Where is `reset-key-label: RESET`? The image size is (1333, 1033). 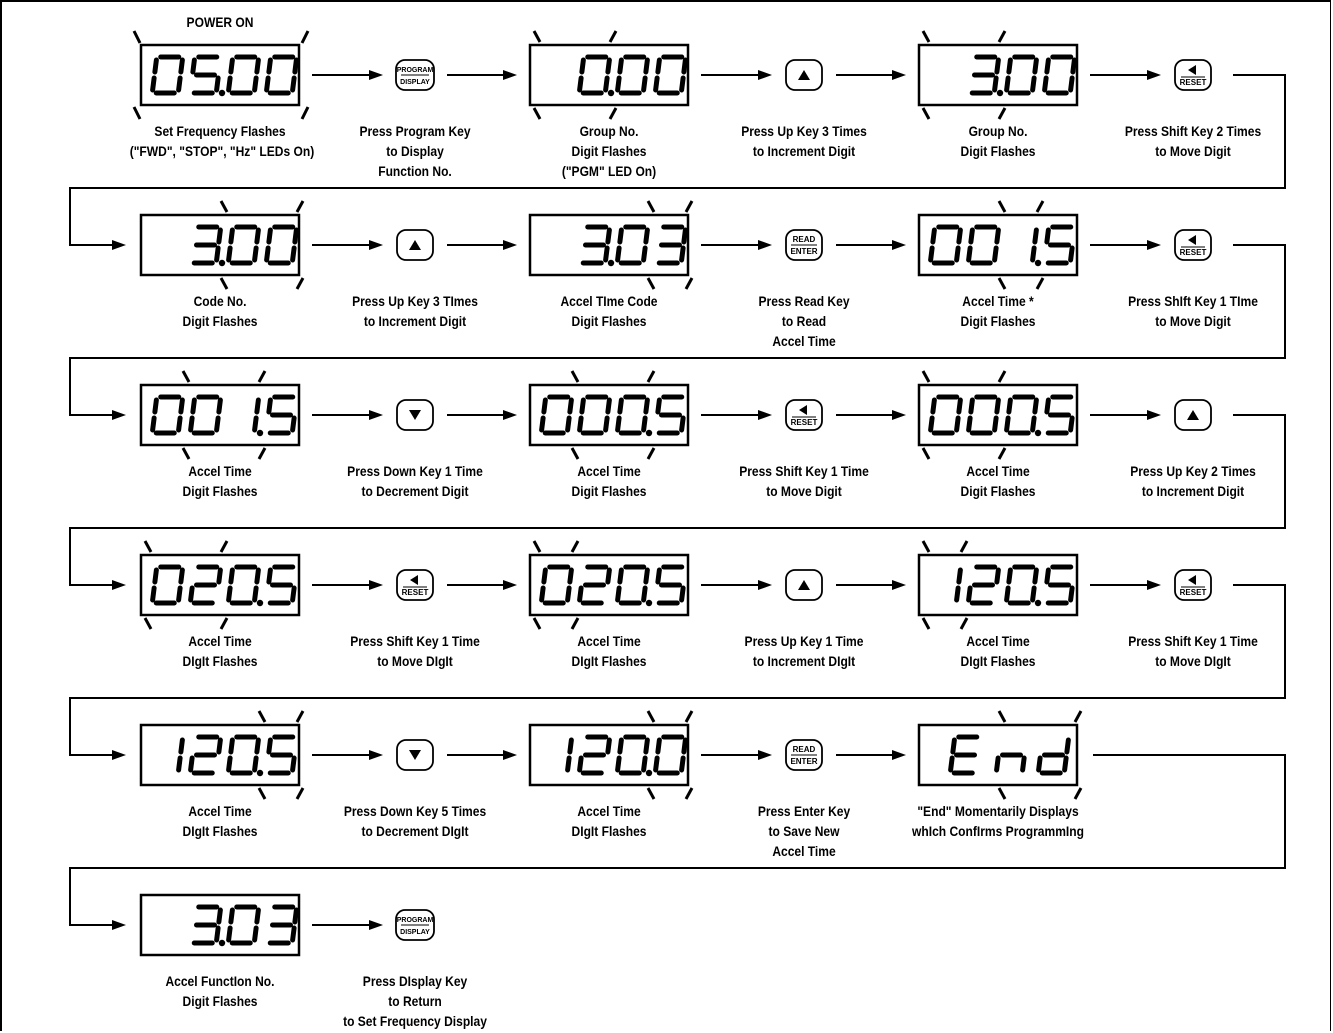 reset-key-label: RESET is located at coordinates (415, 592).